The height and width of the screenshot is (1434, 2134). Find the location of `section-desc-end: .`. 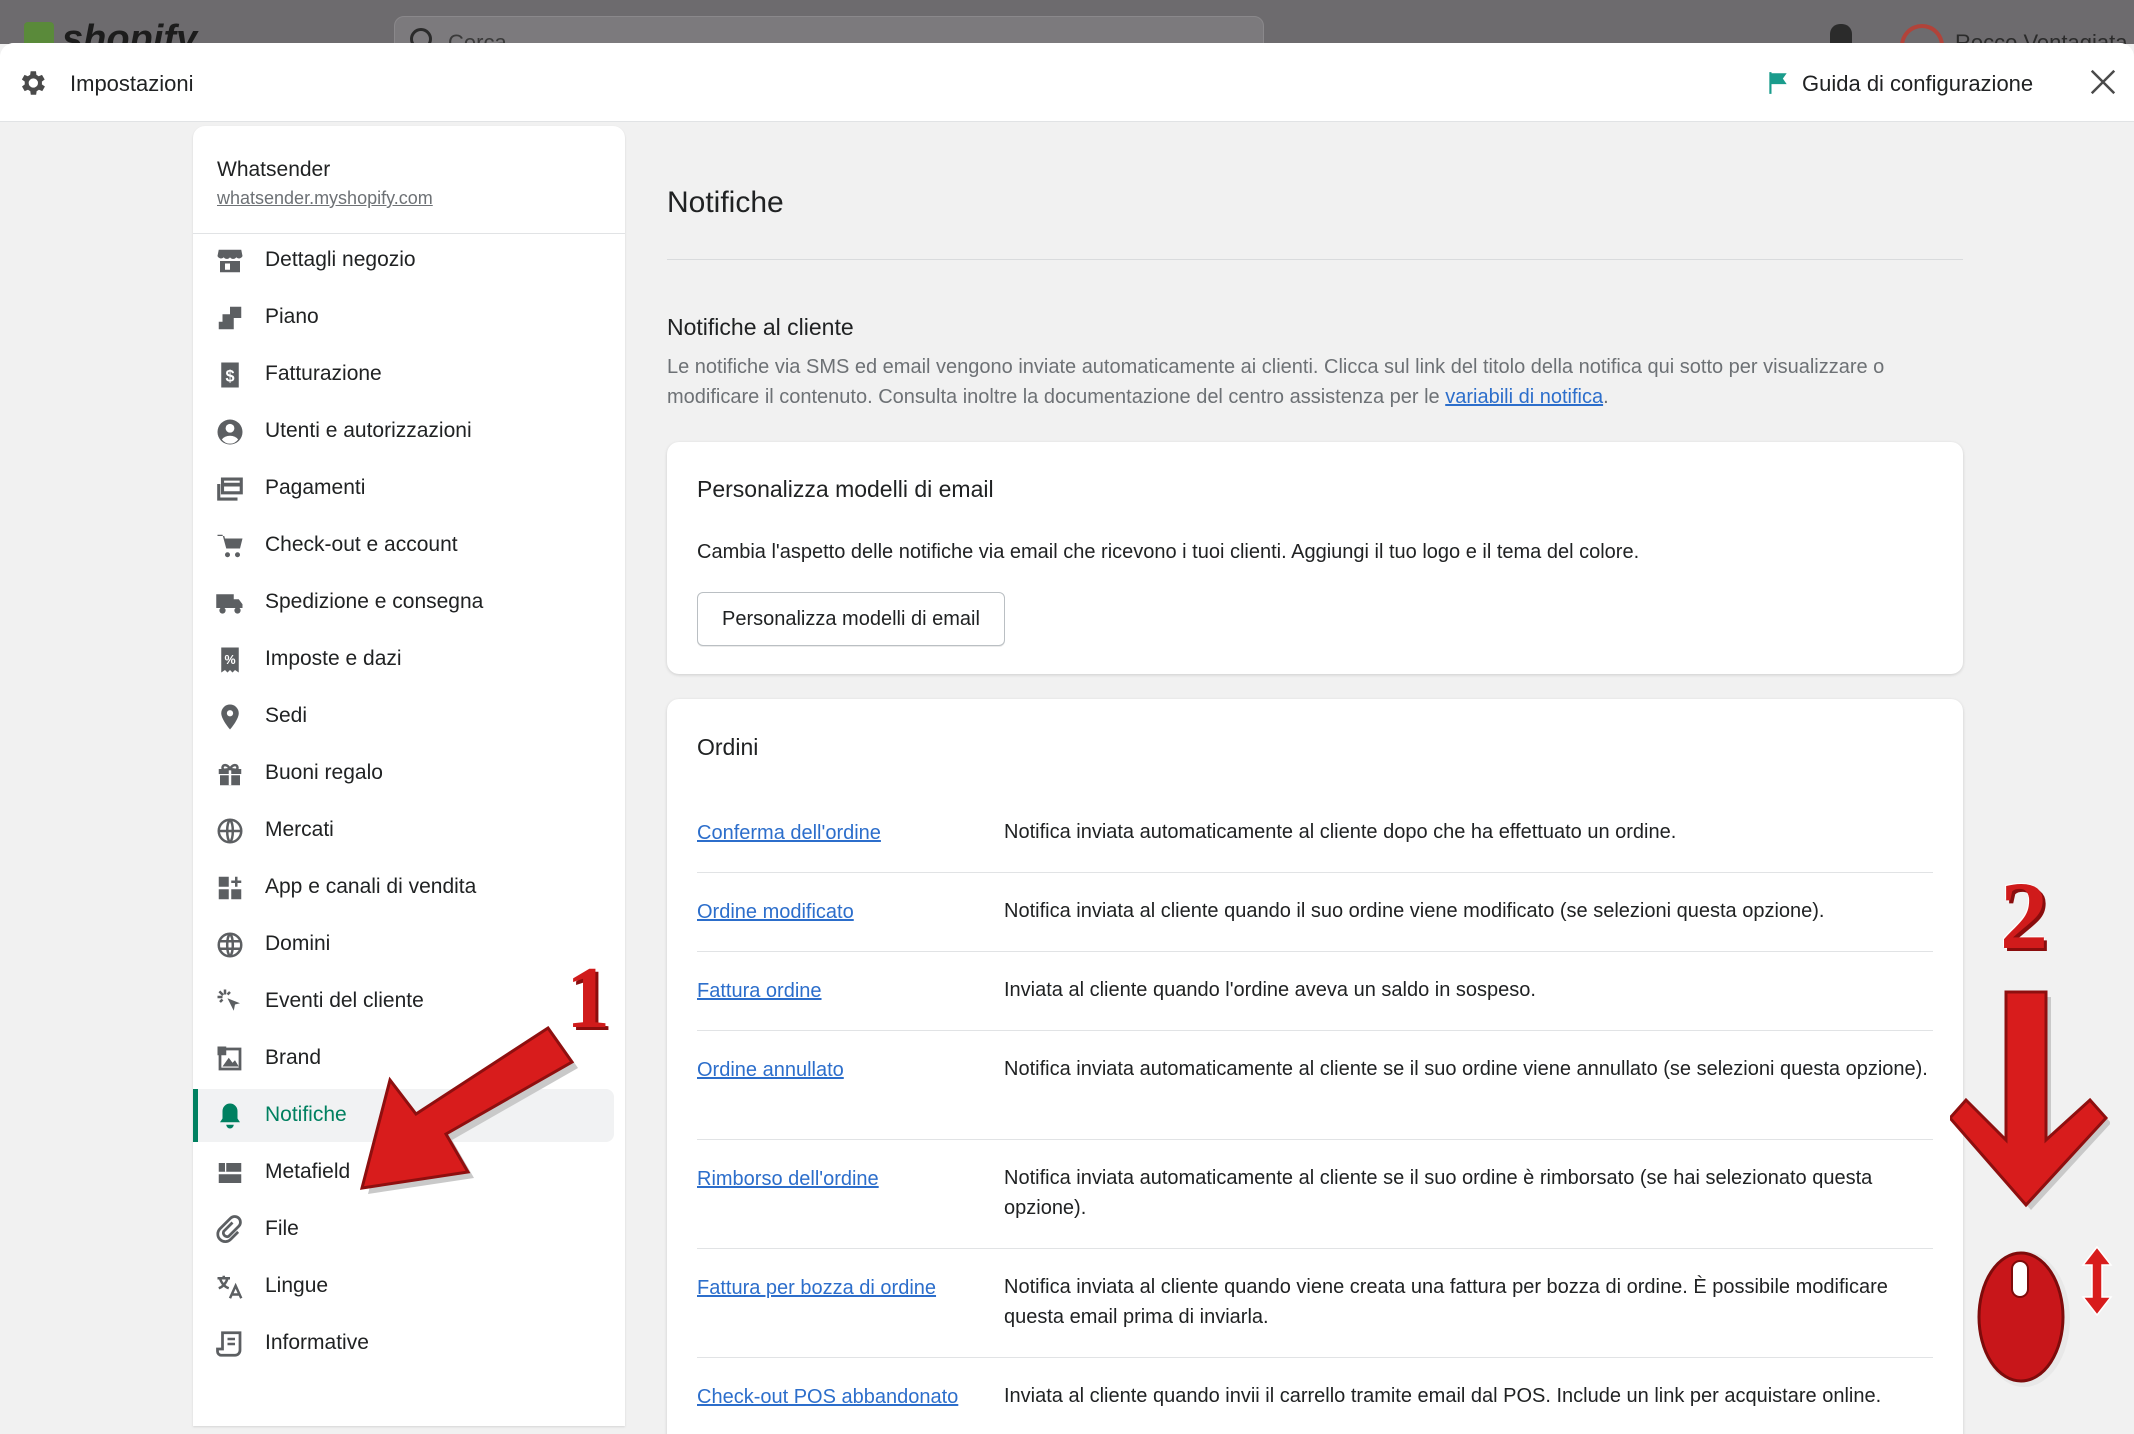

section-desc-end: . is located at coordinates (1606, 397).